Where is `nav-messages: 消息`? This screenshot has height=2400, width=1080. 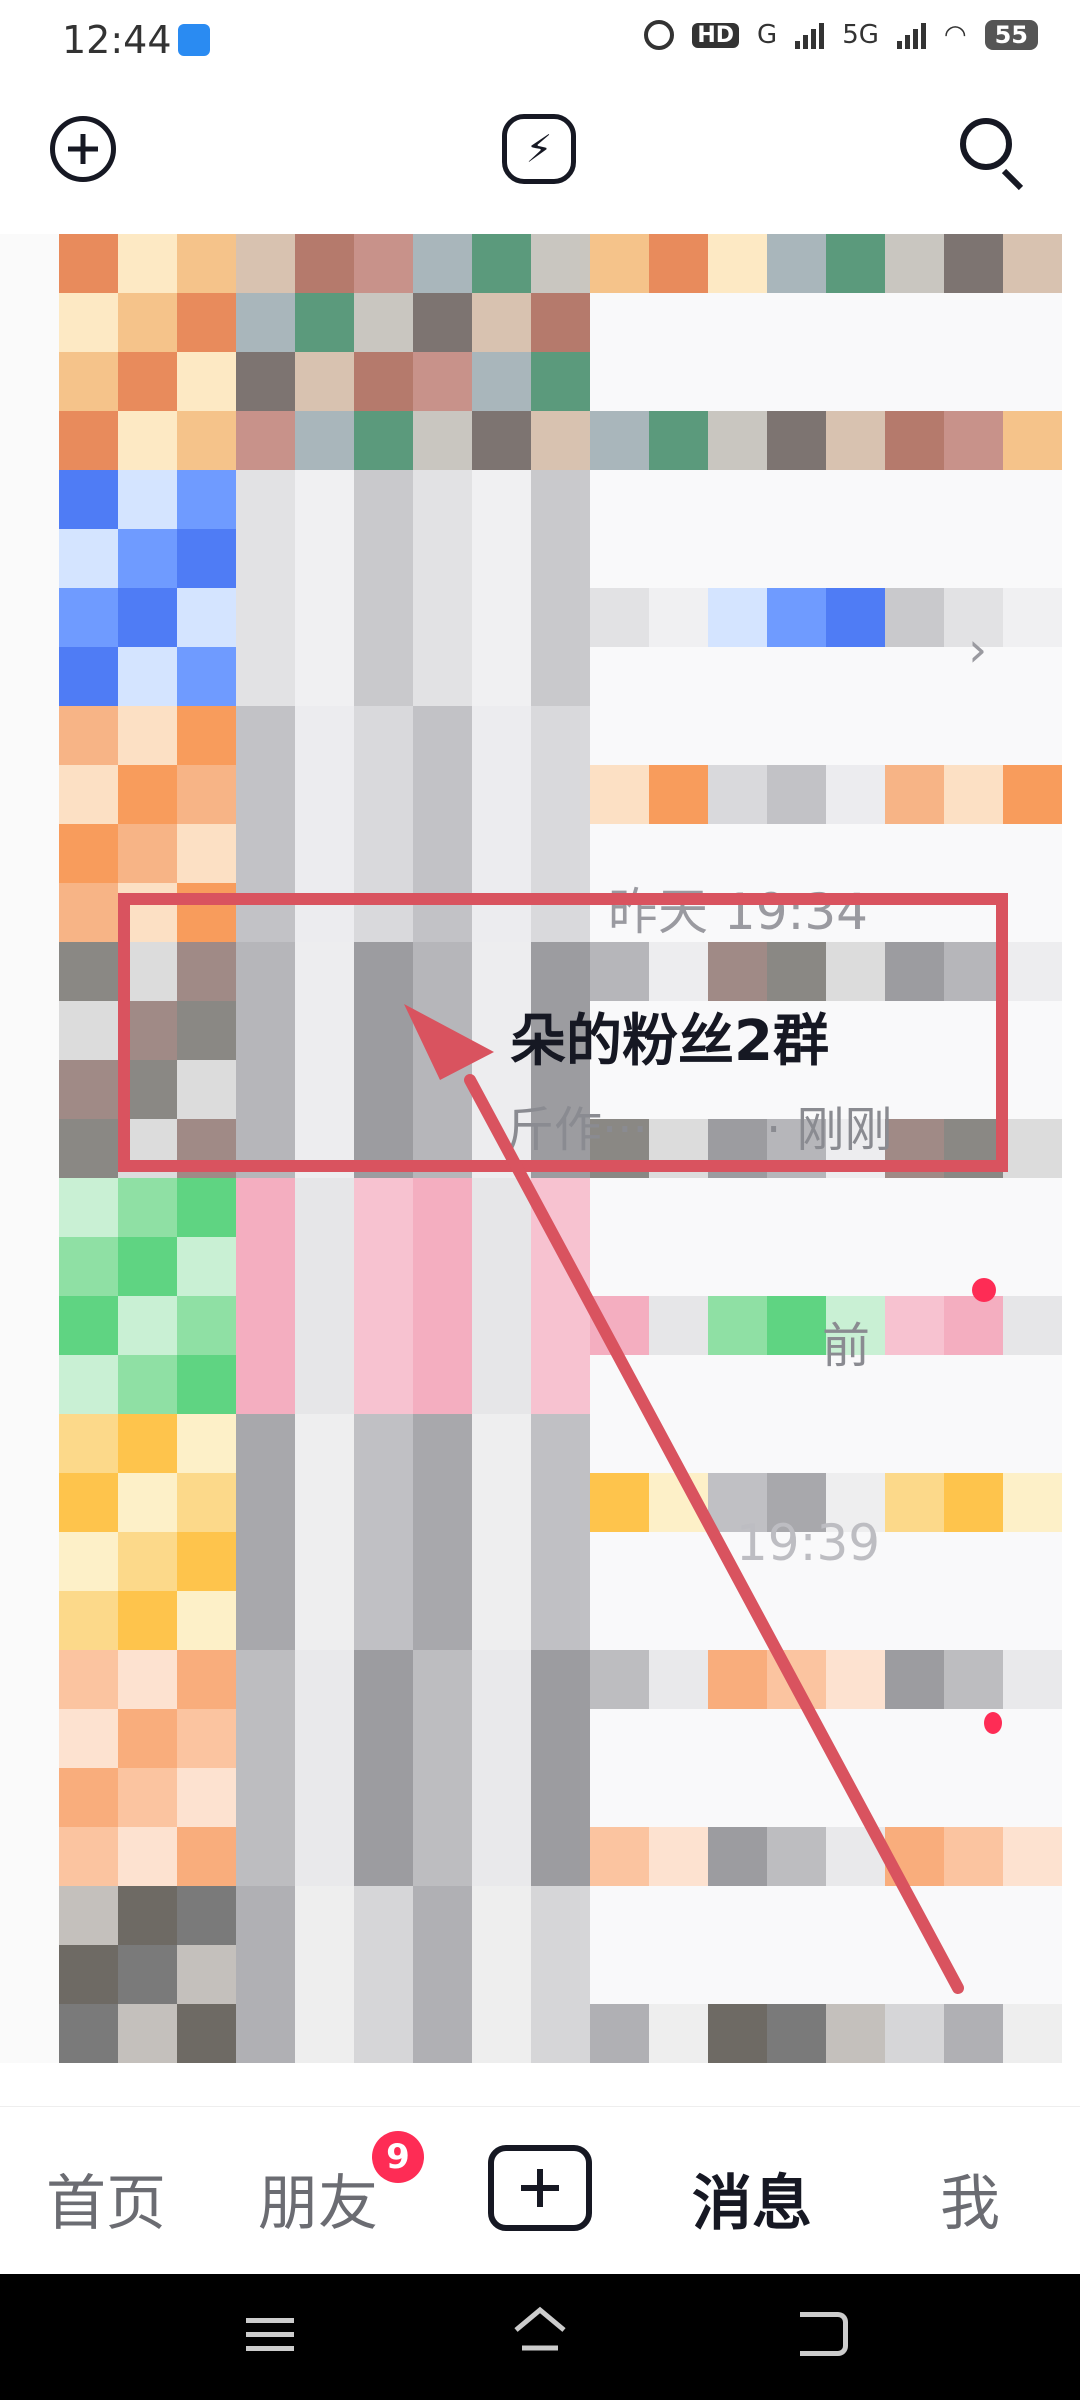 nav-messages: 消息 is located at coordinates (752, 2198).